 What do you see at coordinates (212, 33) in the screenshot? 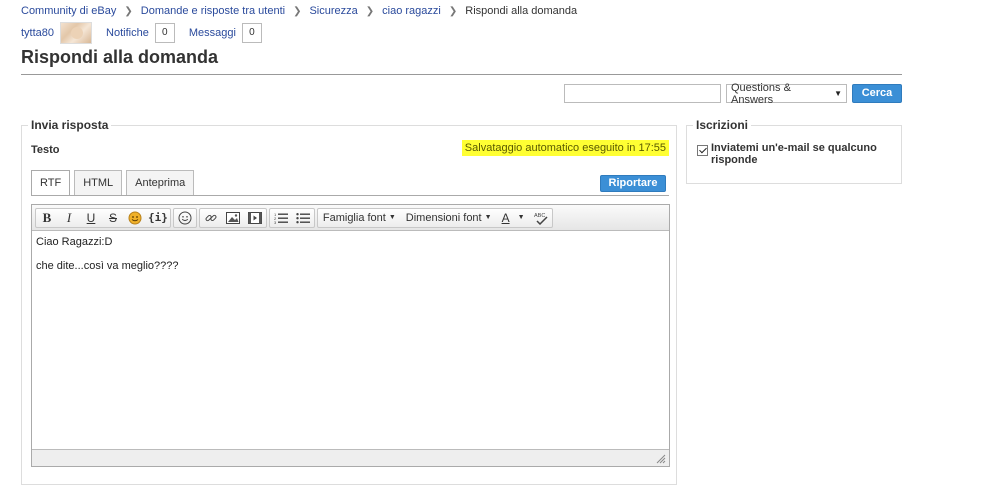
I see `messaggi-link: Messaggi` at bounding box center [212, 33].